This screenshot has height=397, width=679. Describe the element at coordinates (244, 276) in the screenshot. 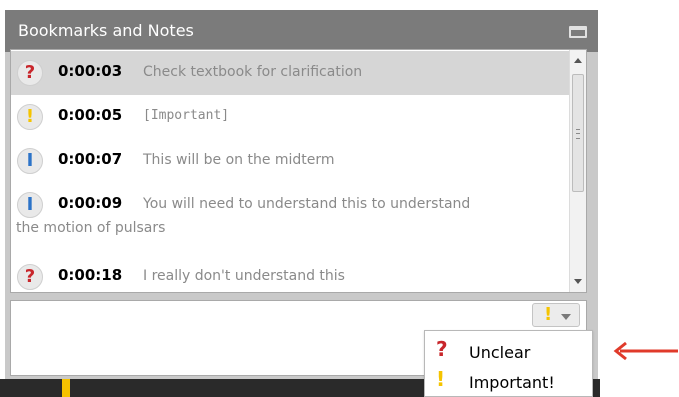

I see `bookmark-text: I really don't understand this` at that location.